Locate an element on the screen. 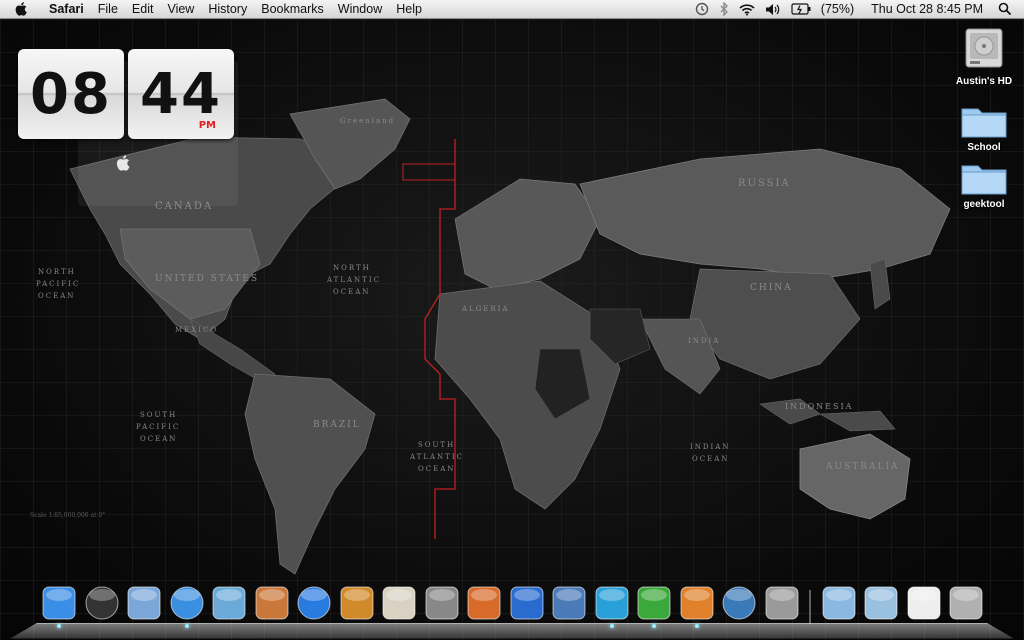 This screenshot has height=640, width=1024. hard-drive-icon is located at coordinates (984, 48).